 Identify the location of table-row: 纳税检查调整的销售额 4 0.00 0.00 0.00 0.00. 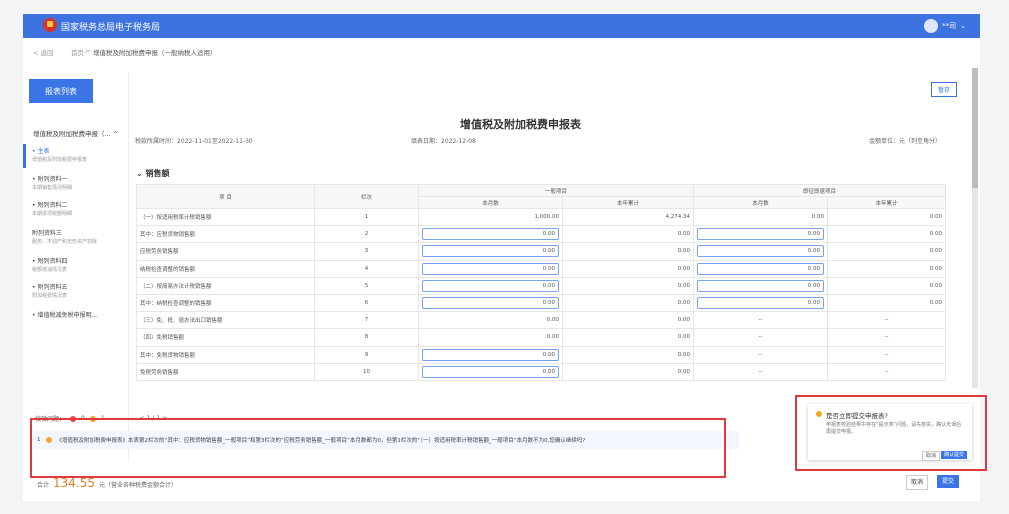
(541, 268).